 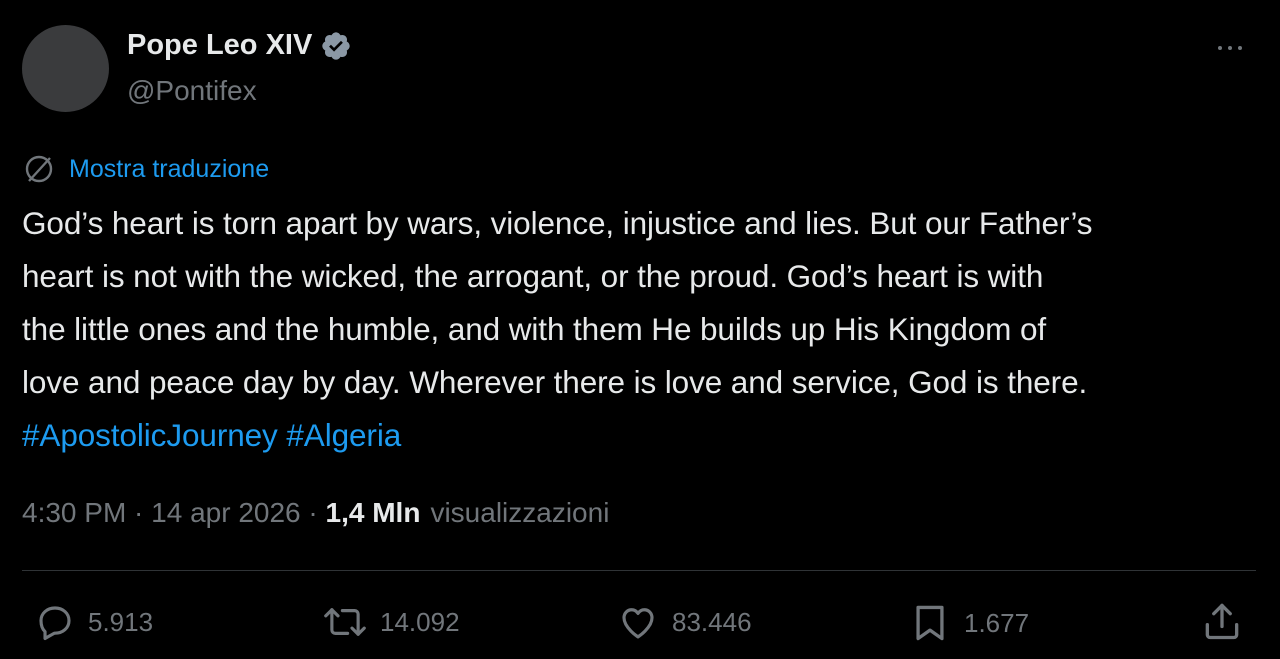 What do you see at coordinates (55, 623) in the screenshot?
I see `reply-icon` at bounding box center [55, 623].